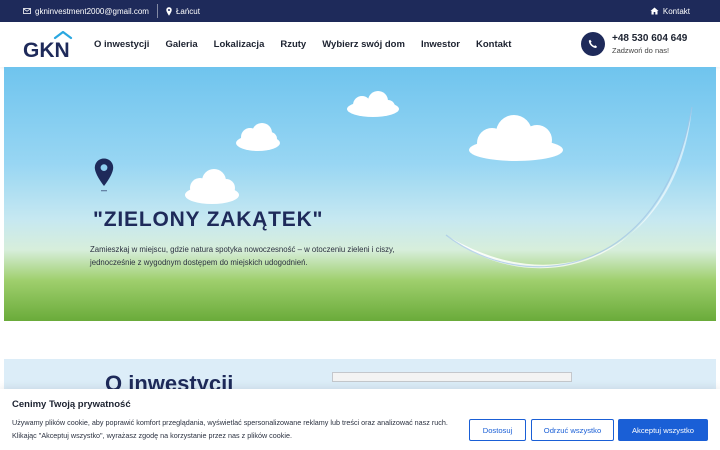  What do you see at coordinates (663, 430) in the screenshot?
I see `cookie-accept-button: Akceptuj wszystko` at bounding box center [663, 430].